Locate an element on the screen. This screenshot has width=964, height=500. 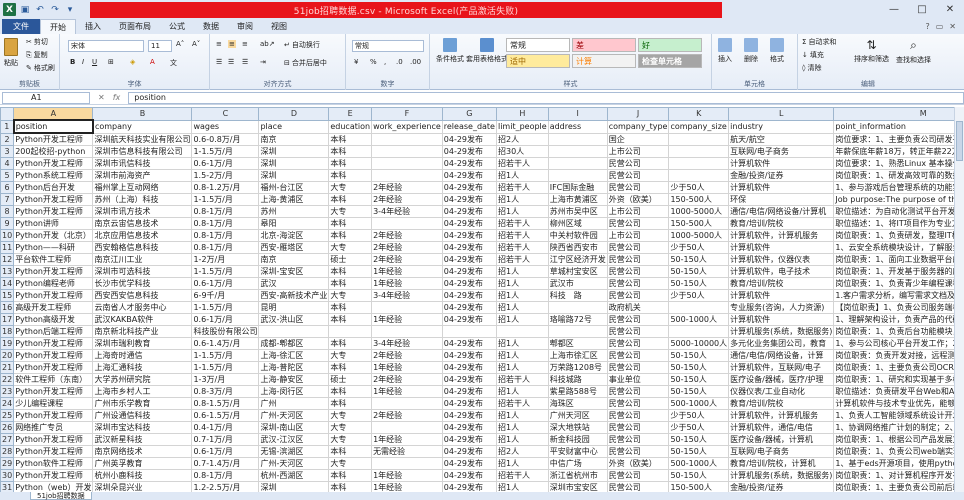
cell: 航天/航空 is located at coordinates (781, 139).